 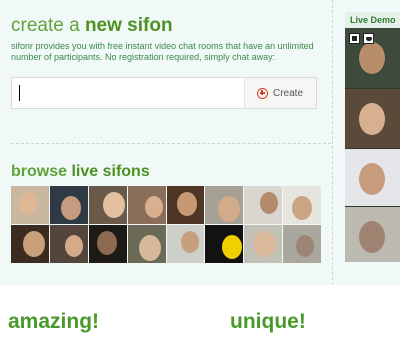 I want to click on create-button: Create, so click(x=280, y=93).